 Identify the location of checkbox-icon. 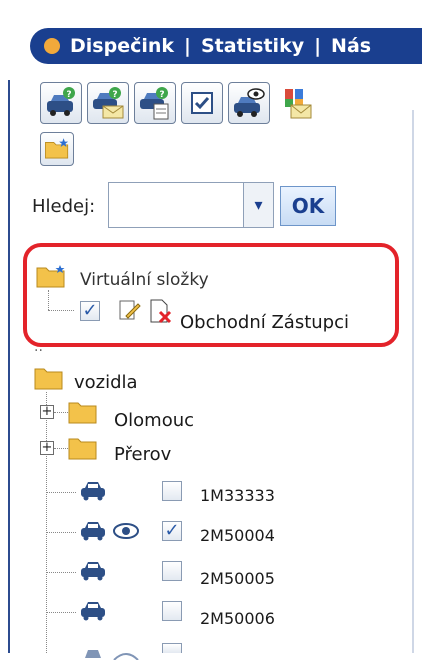
(202, 103).